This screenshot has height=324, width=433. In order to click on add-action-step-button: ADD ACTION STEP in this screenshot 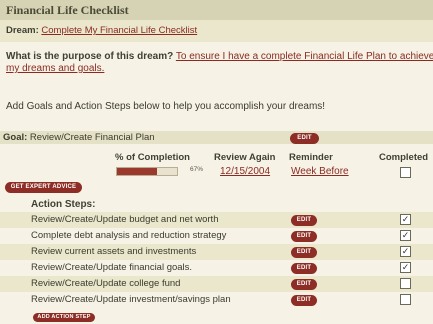, I will do `click(64, 317)`.